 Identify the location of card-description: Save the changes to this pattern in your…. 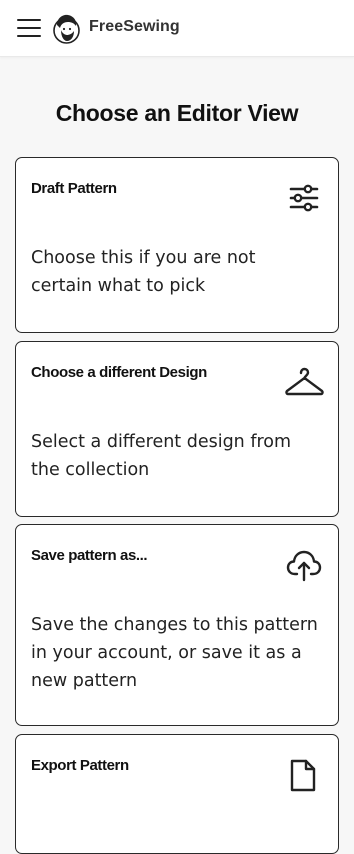
(174, 653).